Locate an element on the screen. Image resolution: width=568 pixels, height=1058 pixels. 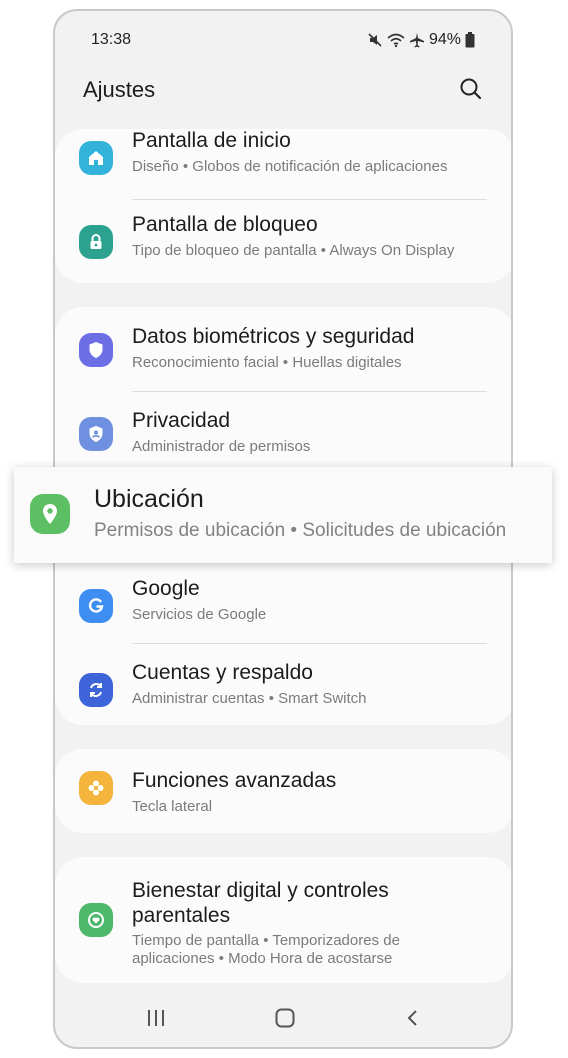
settings-item-subtitle: Administrar cuentas • Smart Switch is located at coordinates (249, 698).